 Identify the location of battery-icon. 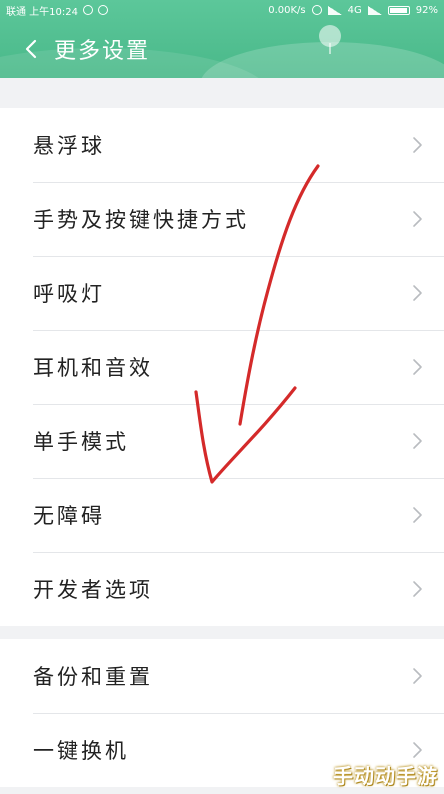
(398, 10).